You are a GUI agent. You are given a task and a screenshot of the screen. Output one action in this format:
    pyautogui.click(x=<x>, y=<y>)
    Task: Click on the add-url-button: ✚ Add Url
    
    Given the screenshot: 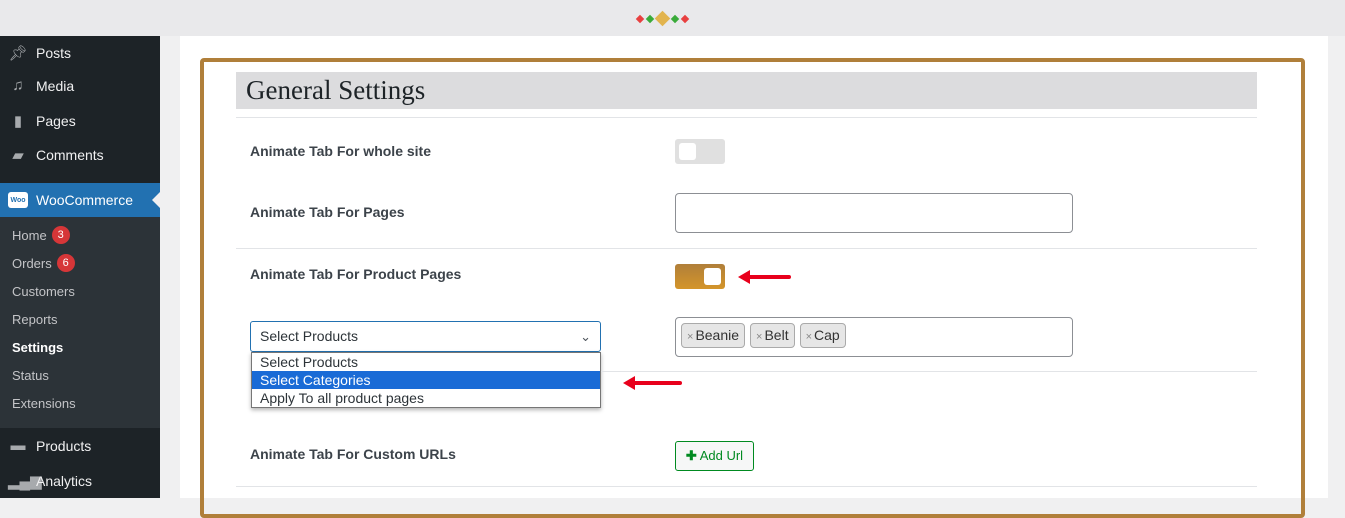 What is the action you would take?
    pyautogui.click(x=714, y=456)
    